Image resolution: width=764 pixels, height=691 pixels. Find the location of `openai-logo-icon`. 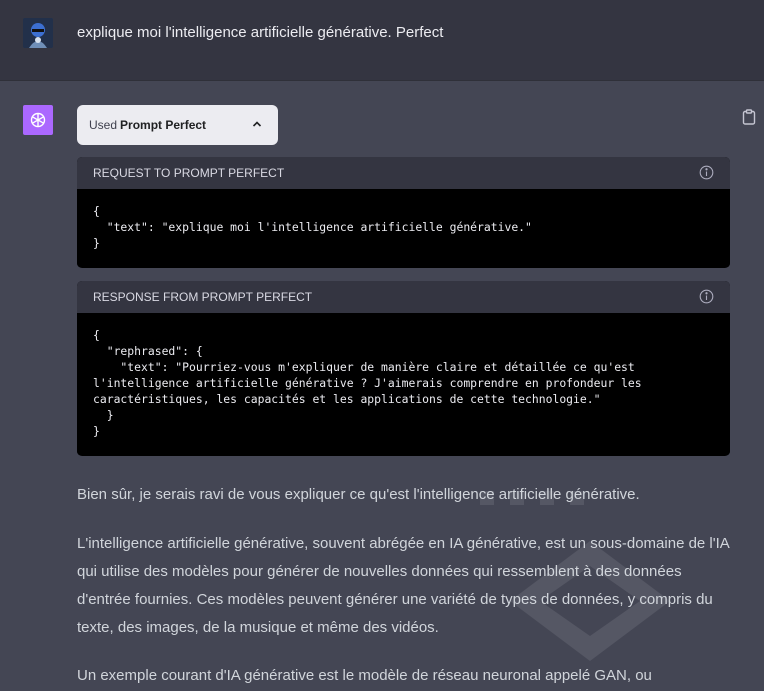

openai-logo-icon is located at coordinates (38, 120).